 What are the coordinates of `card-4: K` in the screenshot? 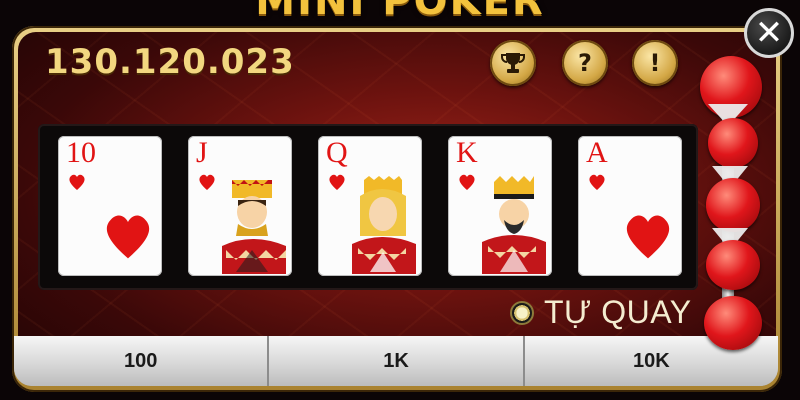 It's located at (500, 206).